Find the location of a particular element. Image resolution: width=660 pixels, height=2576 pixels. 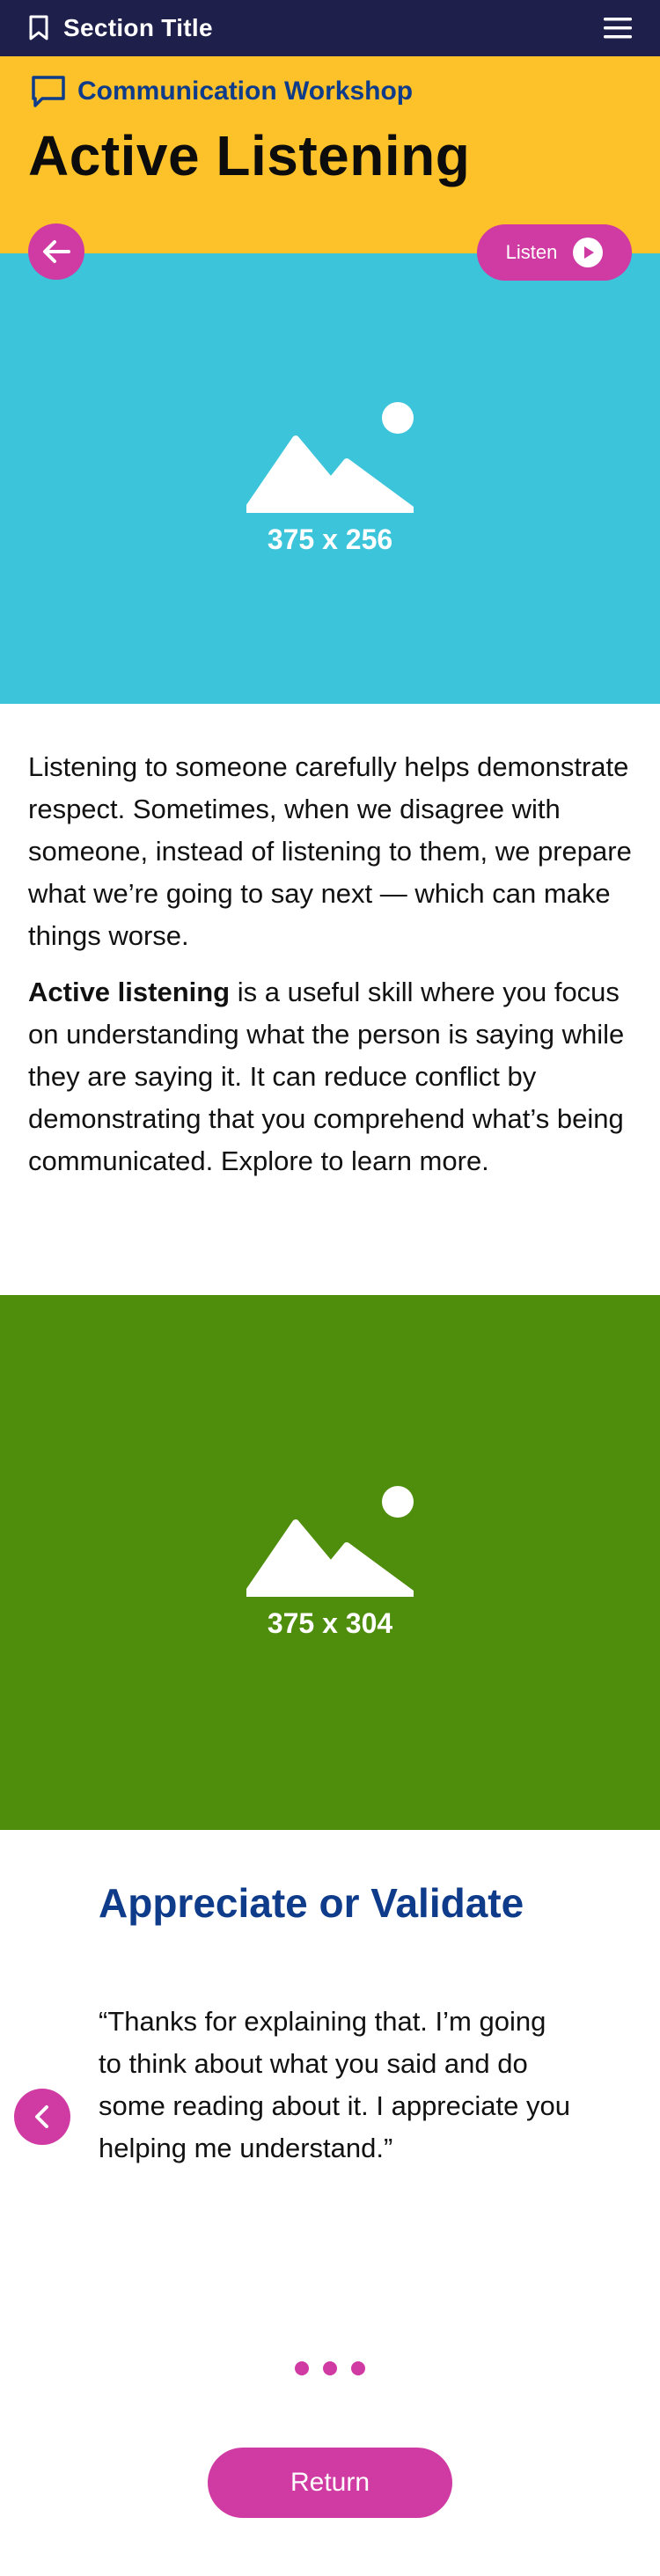

top-navigation-bar: Section Title is located at coordinates (330, 28).